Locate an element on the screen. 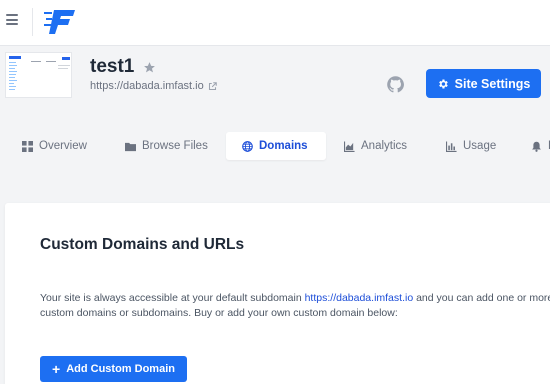  tab-browse-files-label: Browse Files is located at coordinates (175, 146).